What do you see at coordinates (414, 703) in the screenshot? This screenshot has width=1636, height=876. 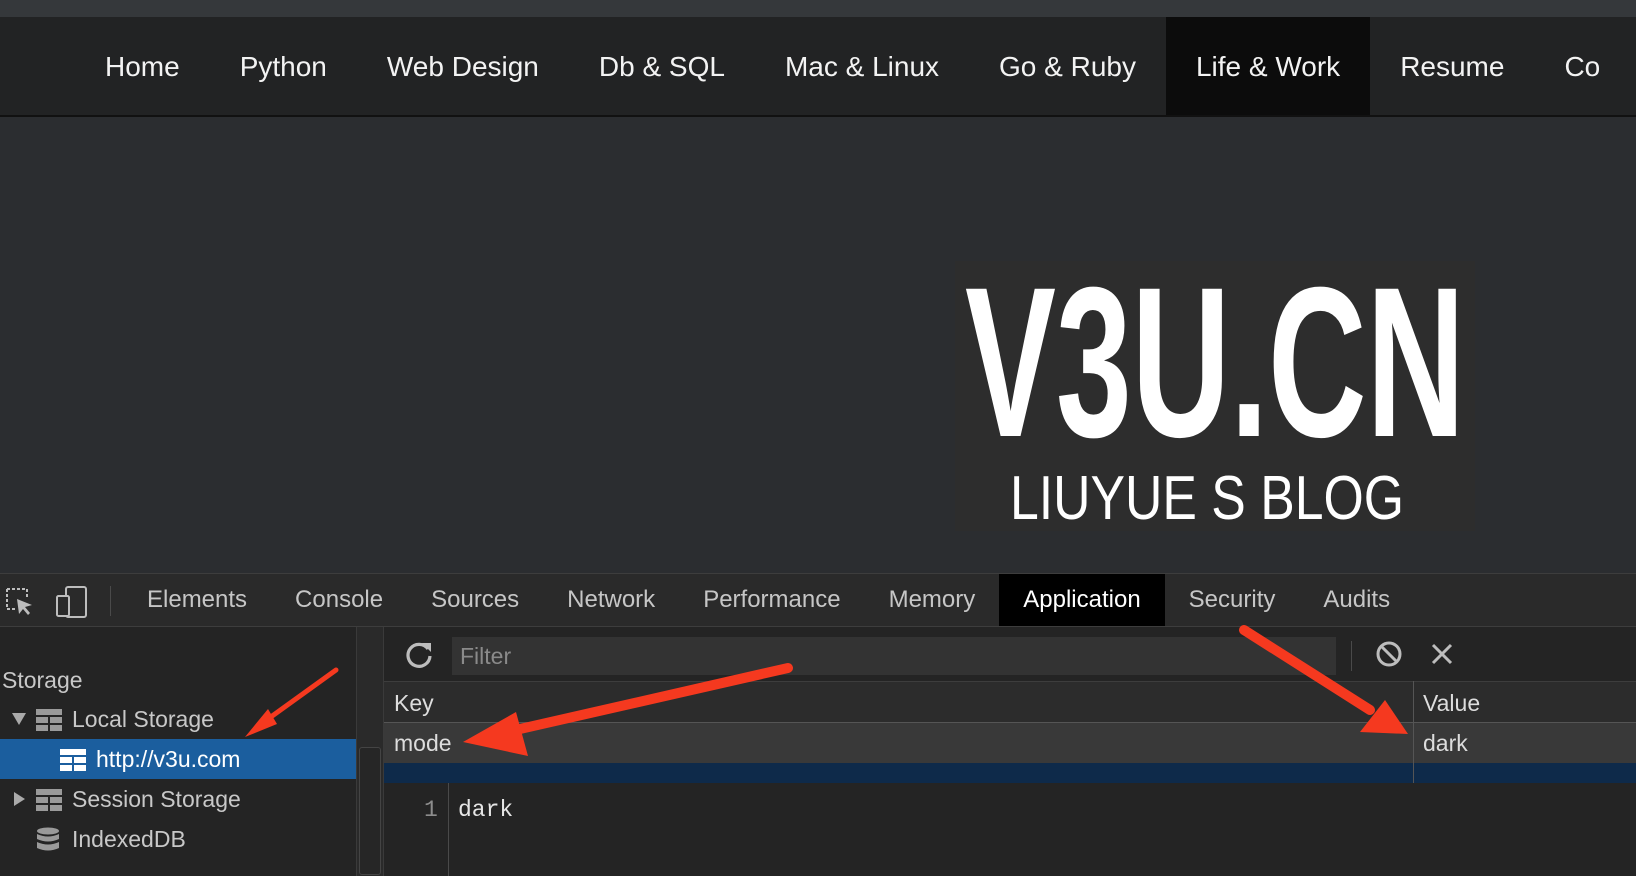 I see `column-header-key: Key` at bounding box center [414, 703].